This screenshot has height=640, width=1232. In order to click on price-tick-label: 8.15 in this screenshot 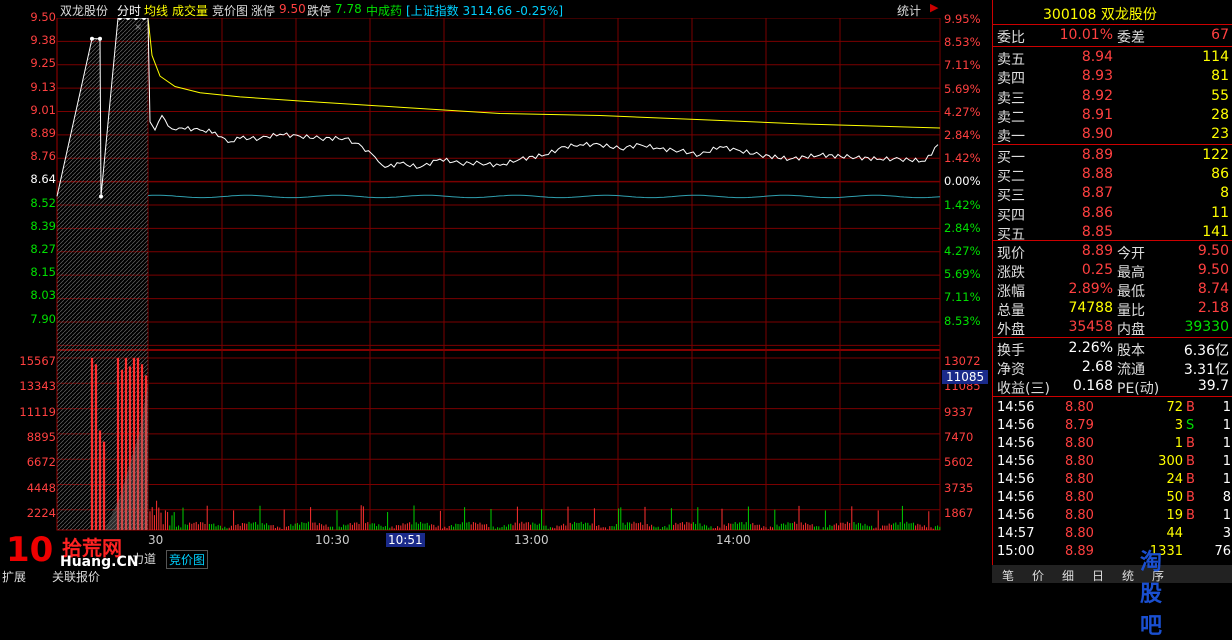, I will do `click(43, 272)`.